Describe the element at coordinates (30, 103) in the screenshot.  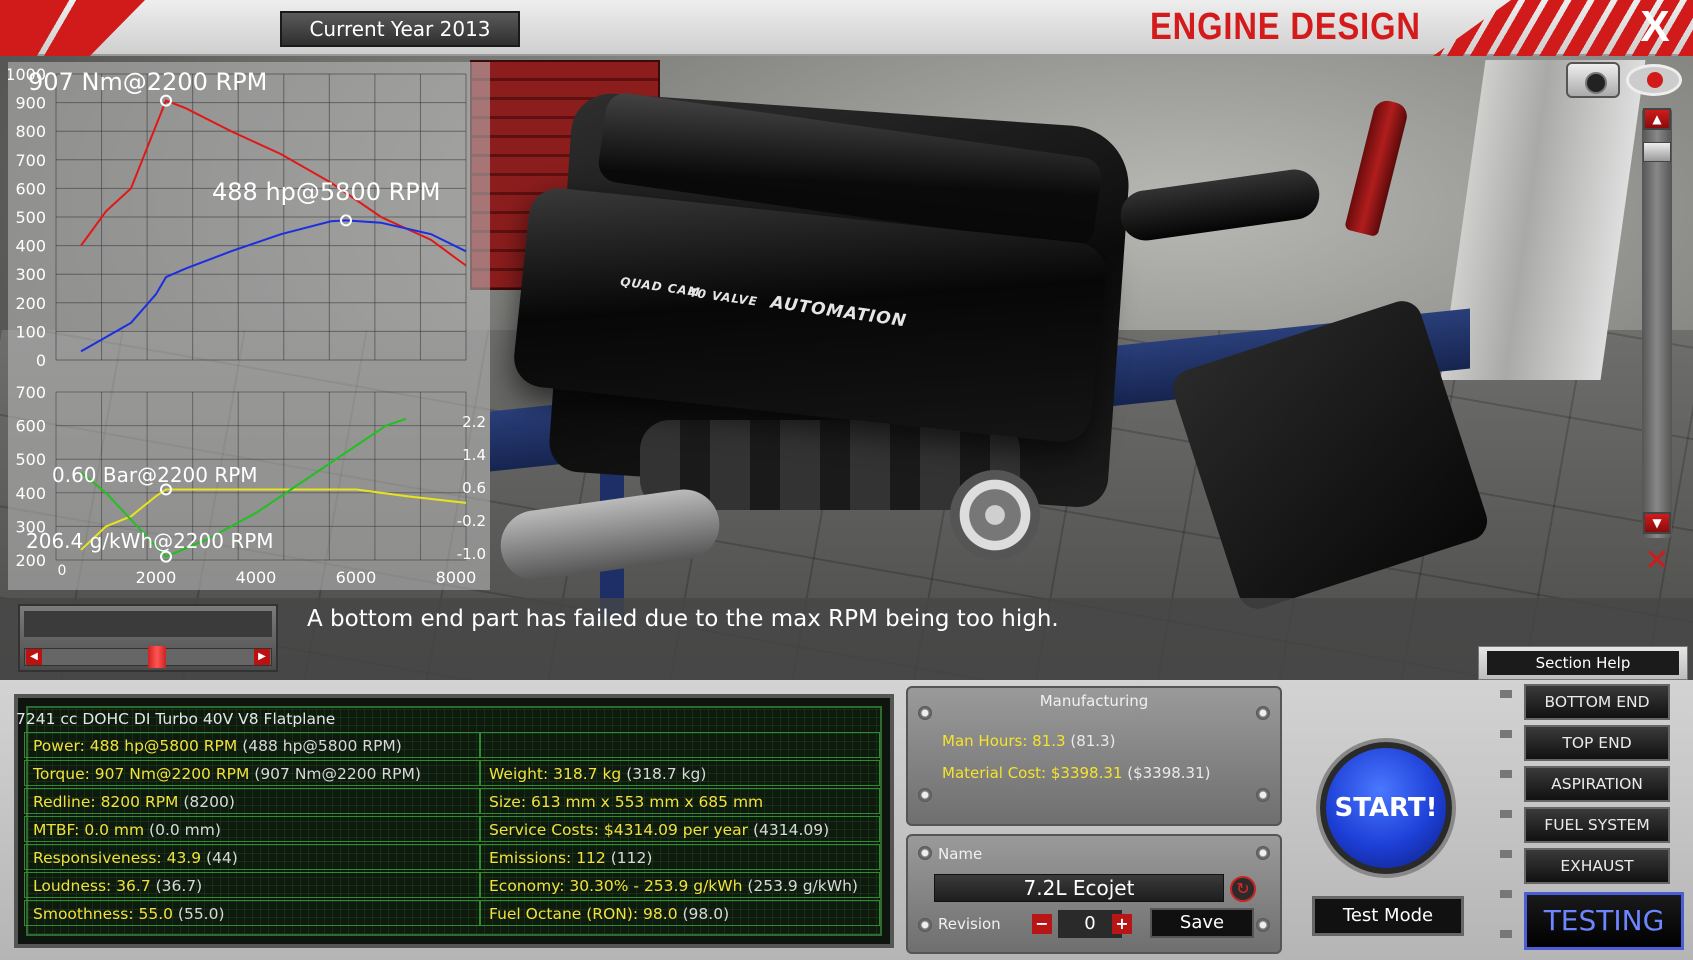
I see `y-tick-label: 900` at that location.